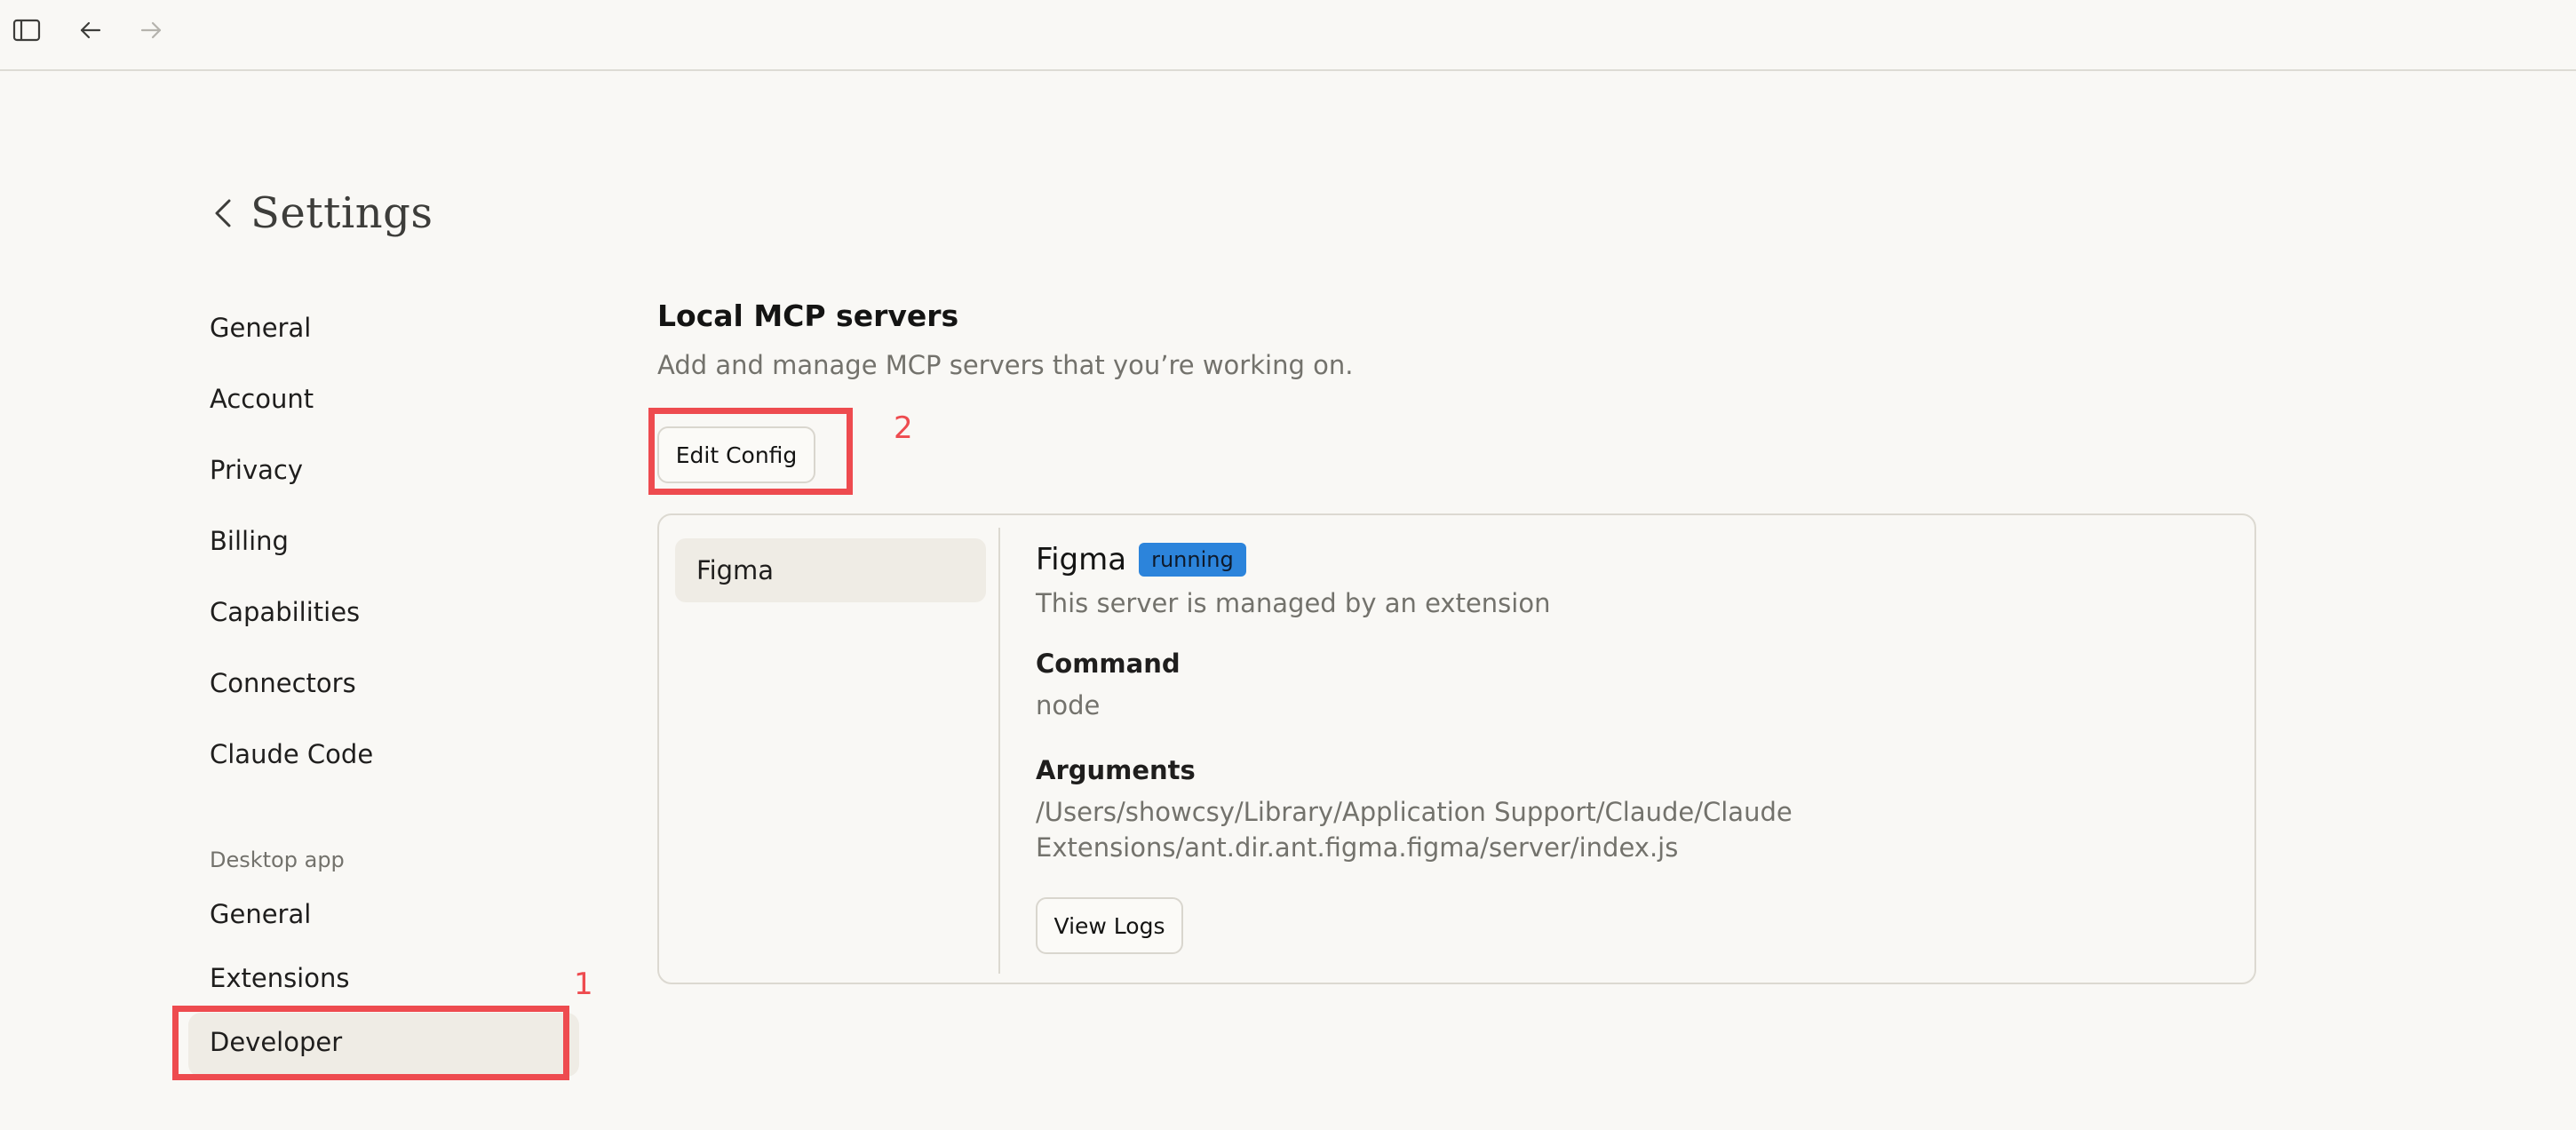  Describe the element at coordinates (151, 30) in the screenshot. I see `arrow-right-icon` at that location.